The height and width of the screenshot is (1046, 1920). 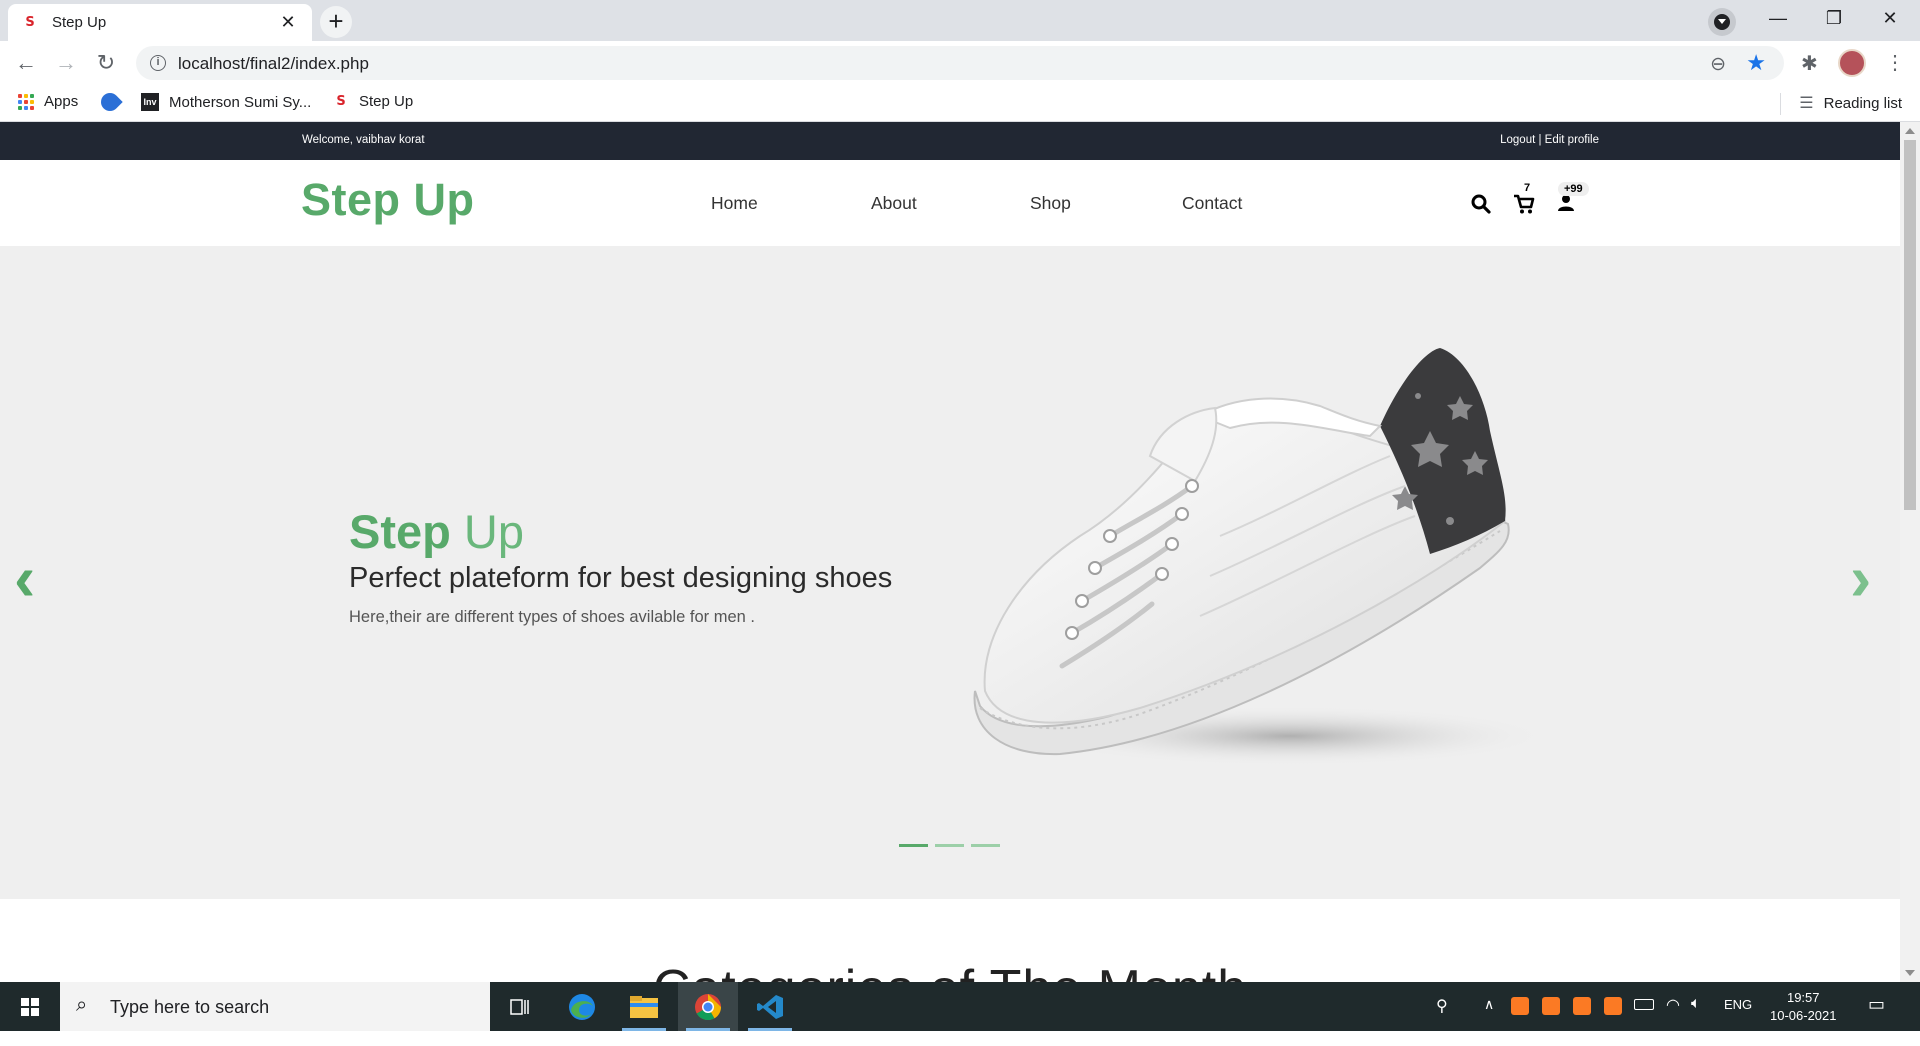 What do you see at coordinates (1212, 203) in the screenshot?
I see `nav-contact: Contact` at bounding box center [1212, 203].